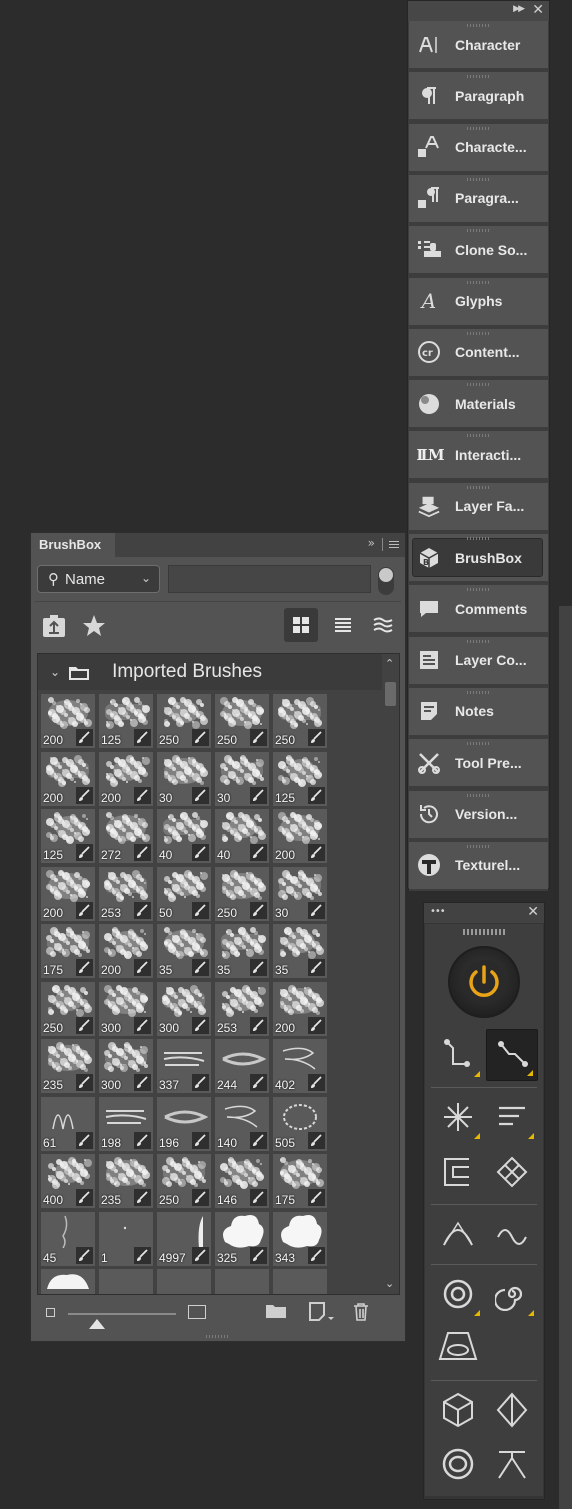 The height and width of the screenshot is (1509, 572). I want to click on brush-tile: 50, so click(184, 893).